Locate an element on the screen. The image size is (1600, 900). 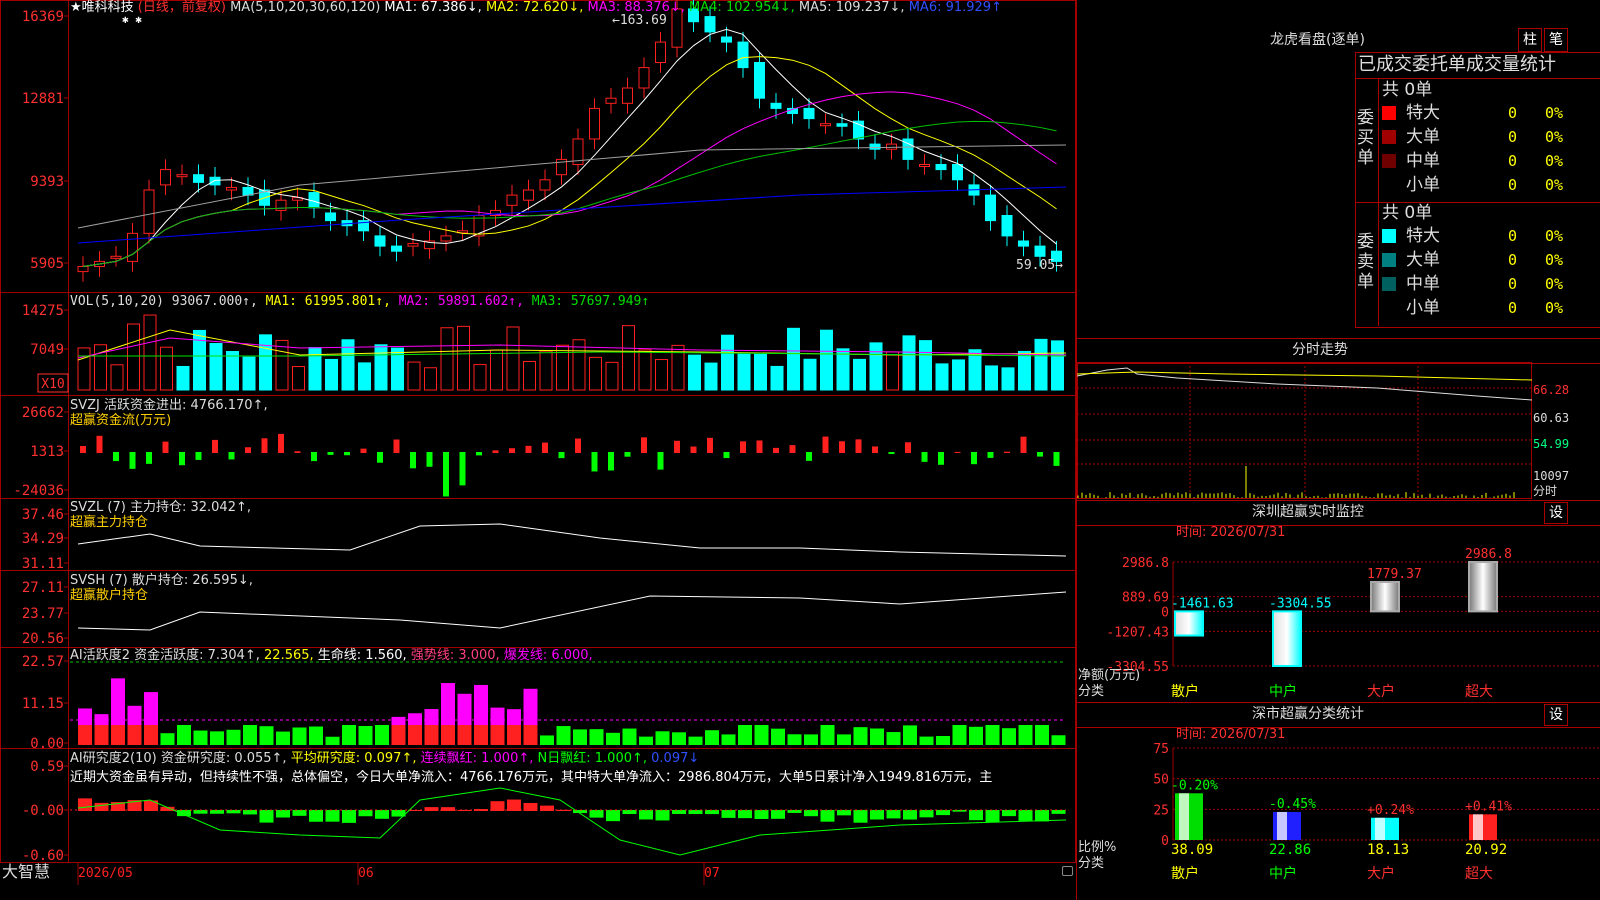
ma-line is located at coordinates (572, 186).